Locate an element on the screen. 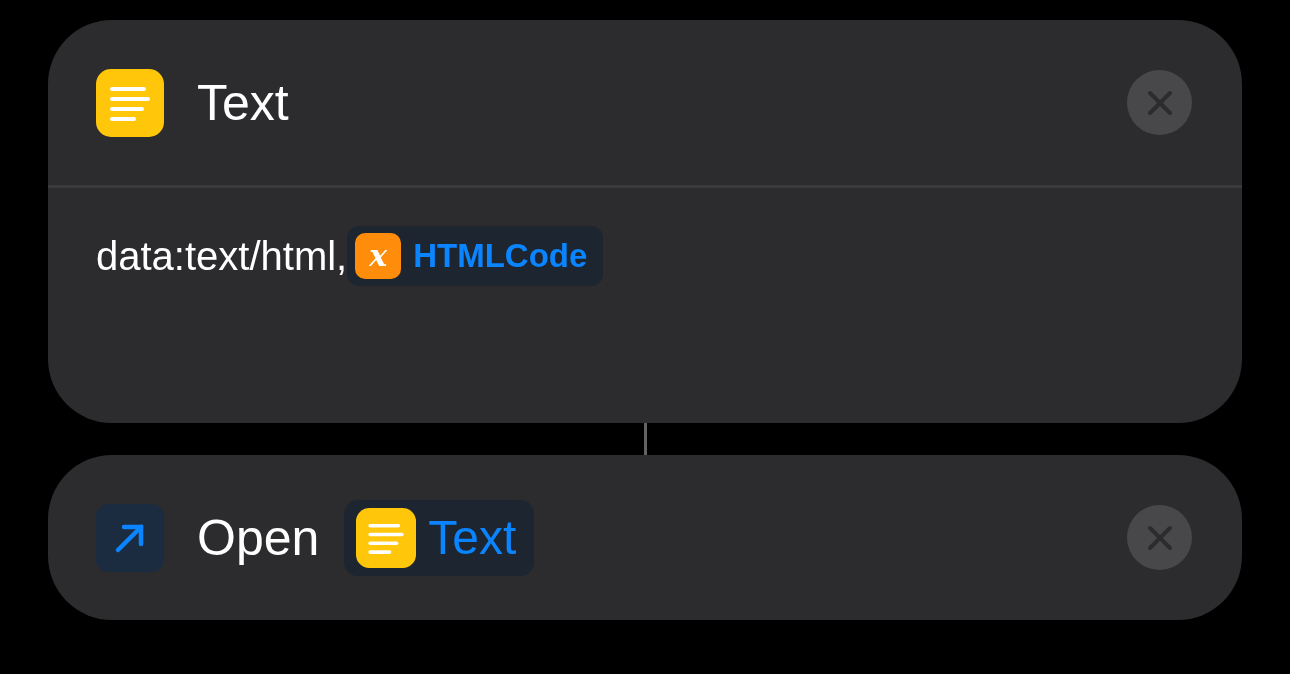 This screenshot has width=1290, height=674. text-content: data:text/html, is located at coordinates (222, 256).